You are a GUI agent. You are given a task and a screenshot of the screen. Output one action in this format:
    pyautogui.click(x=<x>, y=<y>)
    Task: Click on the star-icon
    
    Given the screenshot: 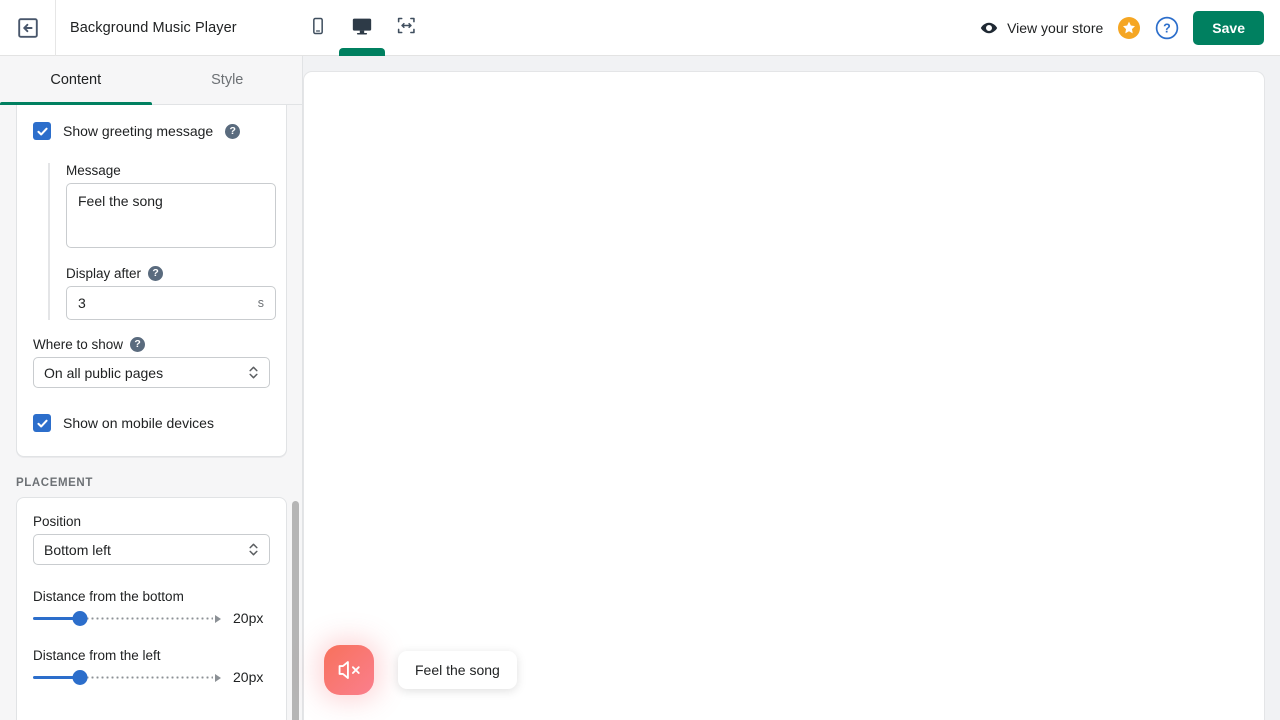 What is the action you would take?
    pyautogui.click(x=1129, y=28)
    